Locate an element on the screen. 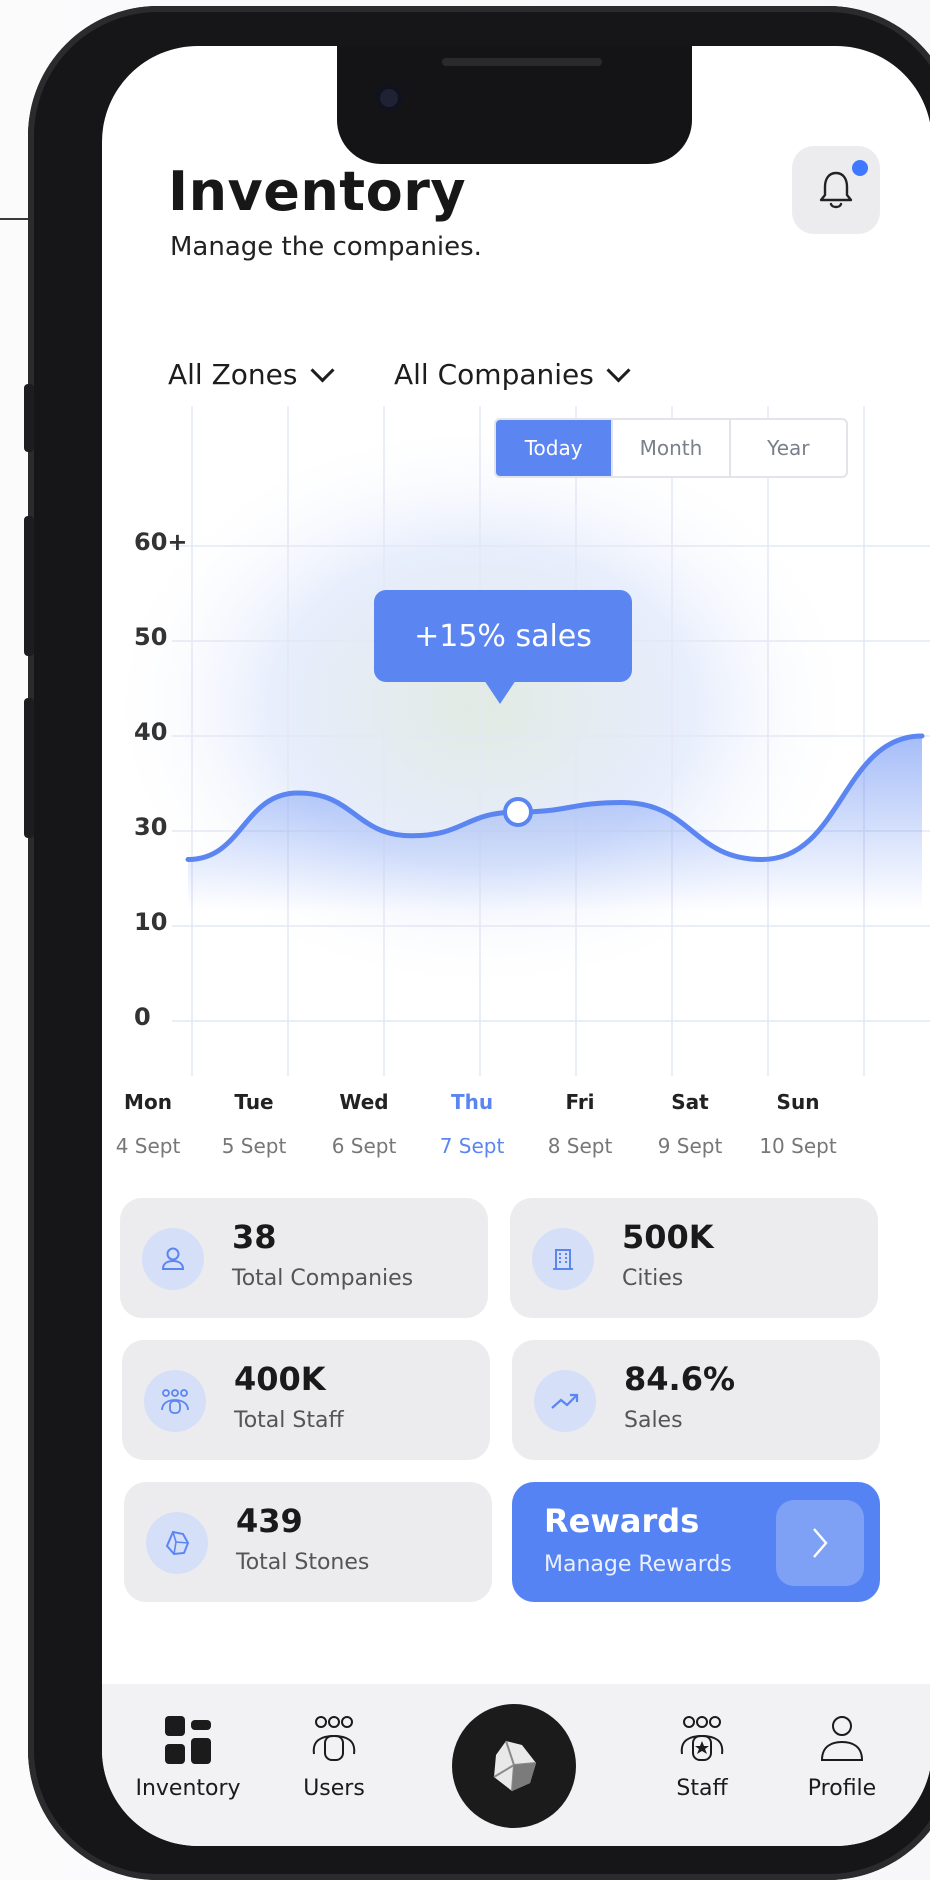 The image size is (930, 1880). y-tick-label: 40 is located at coordinates (151, 732).